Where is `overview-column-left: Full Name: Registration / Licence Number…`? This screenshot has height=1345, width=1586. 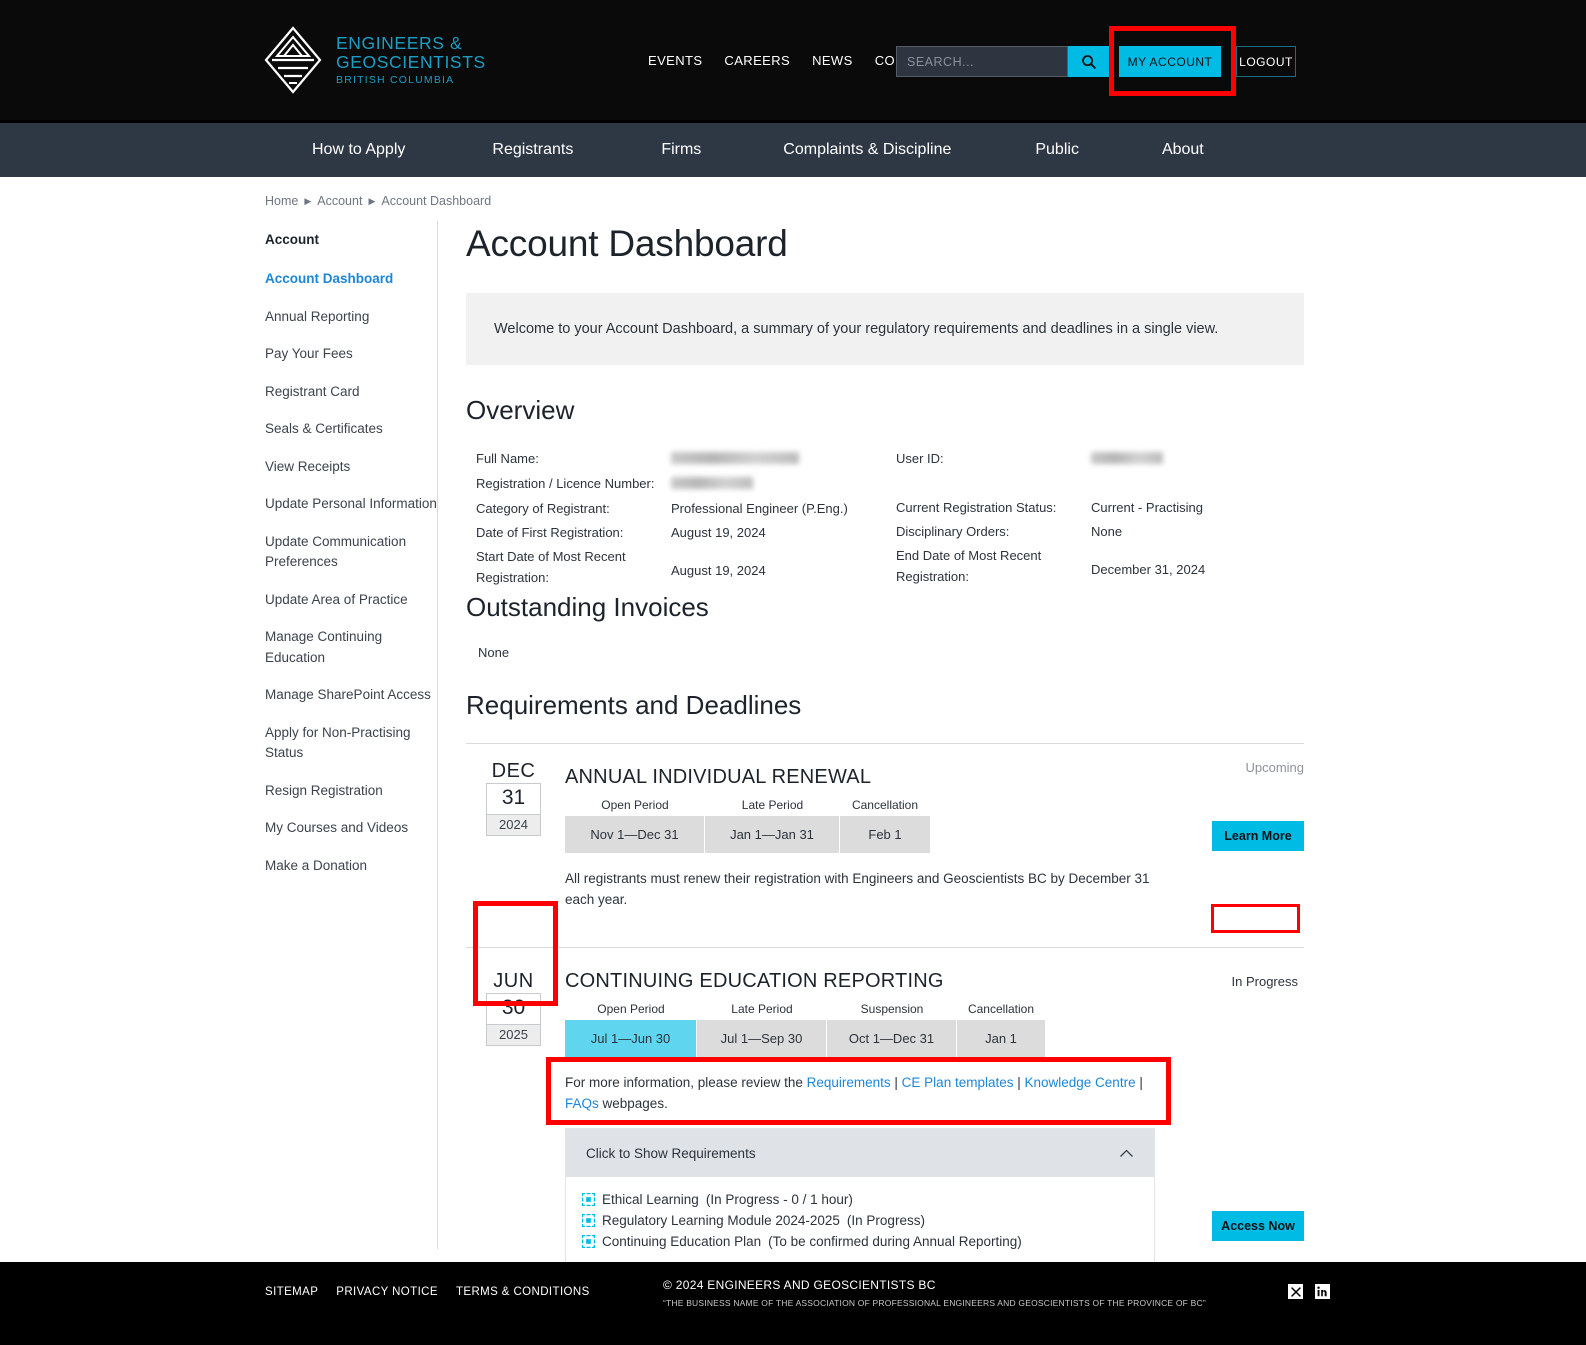
overview-column-left: Full Name: Registration / Licence Number… is located at coordinates (662, 519).